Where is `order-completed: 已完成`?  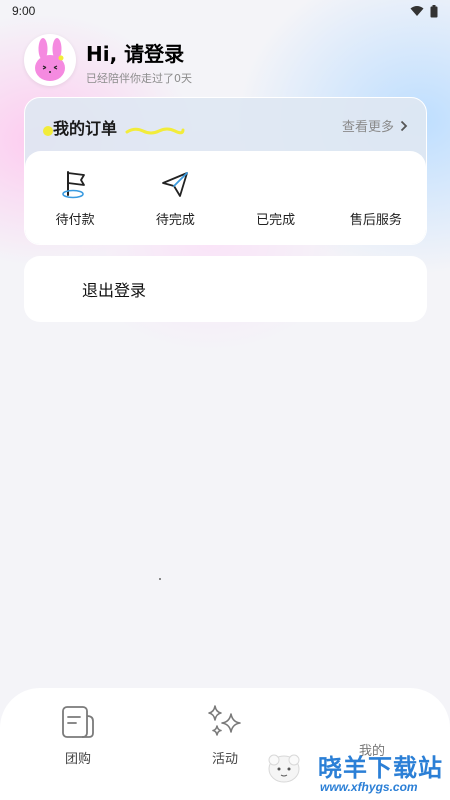
order-completed: 已完成 is located at coordinates (276, 197).